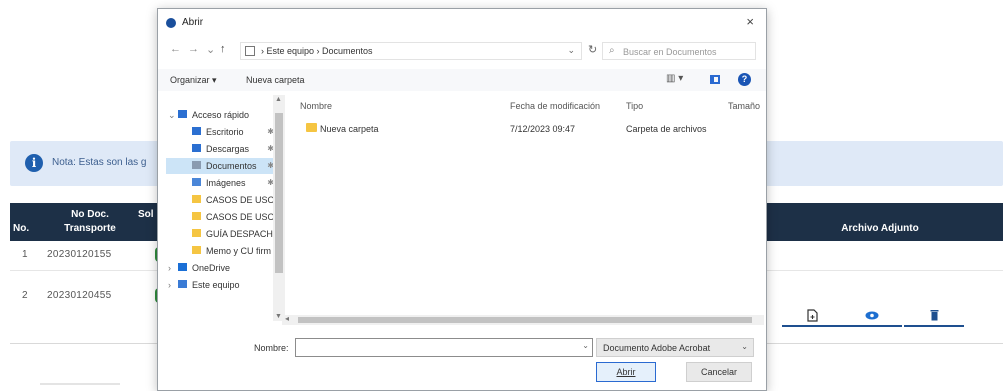 This screenshot has width=1003, height=391. Describe the element at coordinates (657, 348) in the screenshot. I see `file-type-value: Documento Adobe Acrobat` at that location.